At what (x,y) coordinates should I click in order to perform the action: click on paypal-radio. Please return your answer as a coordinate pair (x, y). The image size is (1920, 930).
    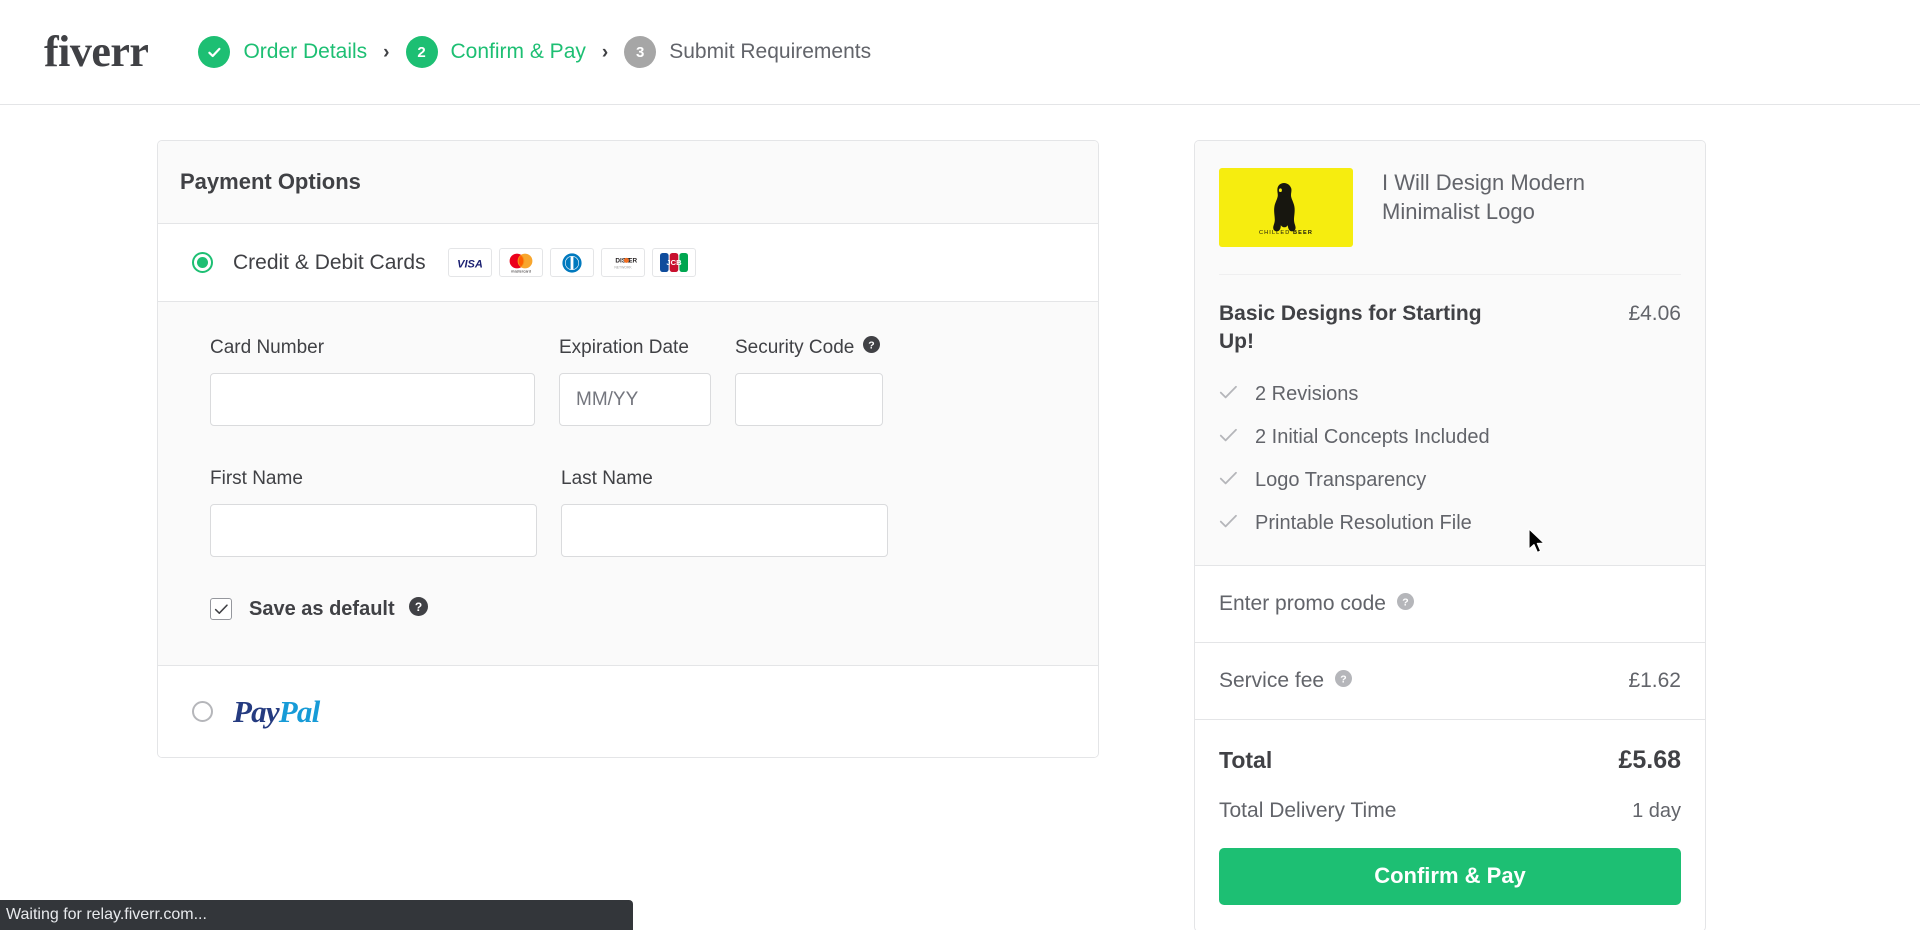
    Looking at the image, I should click on (202, 711).